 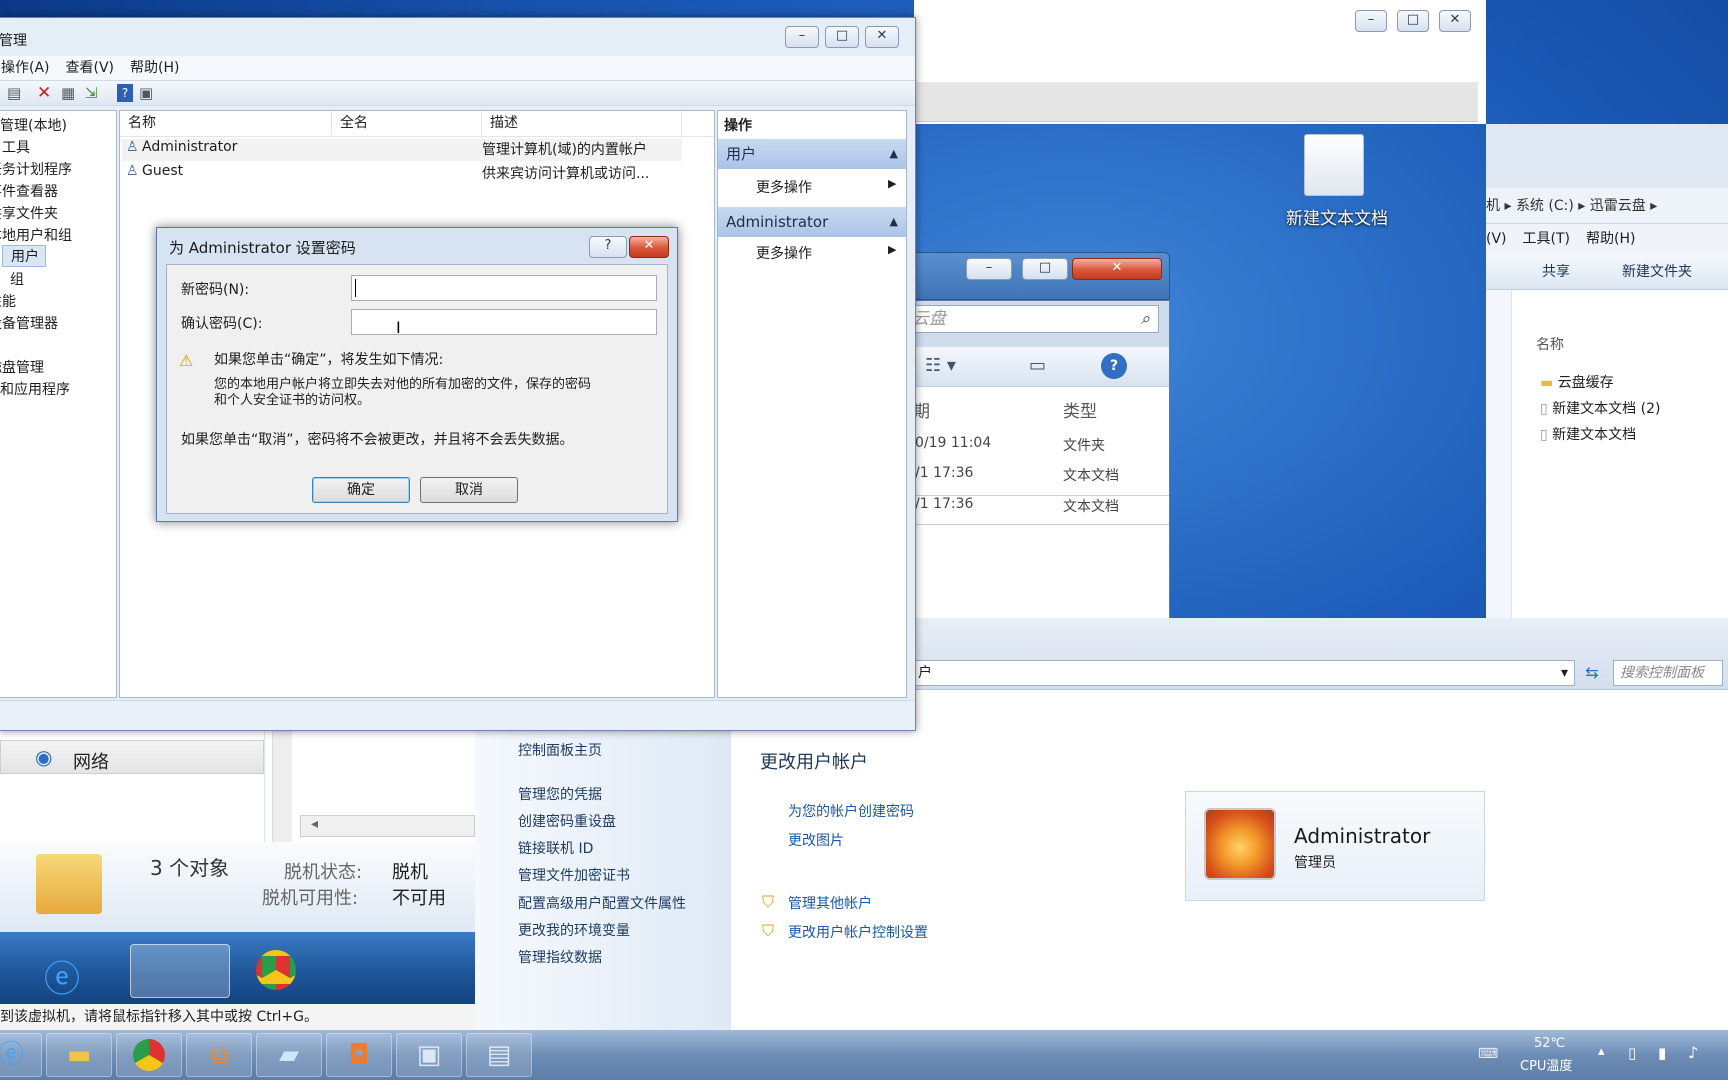 I want to click on new-folder-button: 新建文件夹, so click(x=1657, y=272).